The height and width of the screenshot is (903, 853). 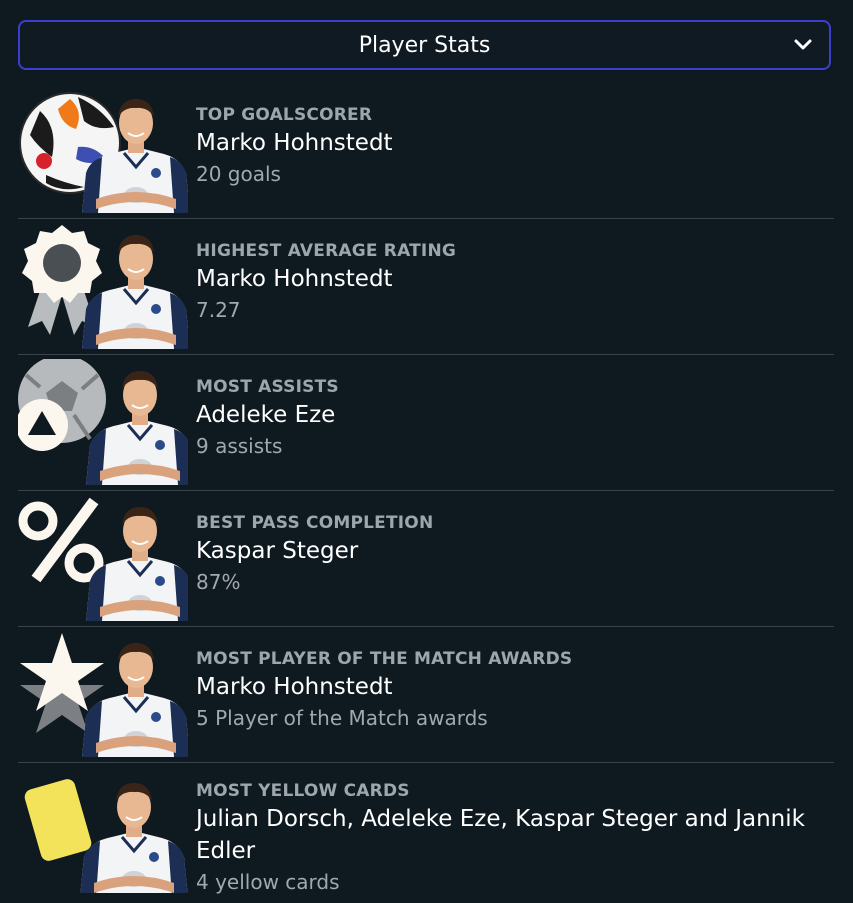 What do you see at coordinates (803, 45) in the screenshot?
I see `chevron-down-icon` at bounding box center [803, 45].